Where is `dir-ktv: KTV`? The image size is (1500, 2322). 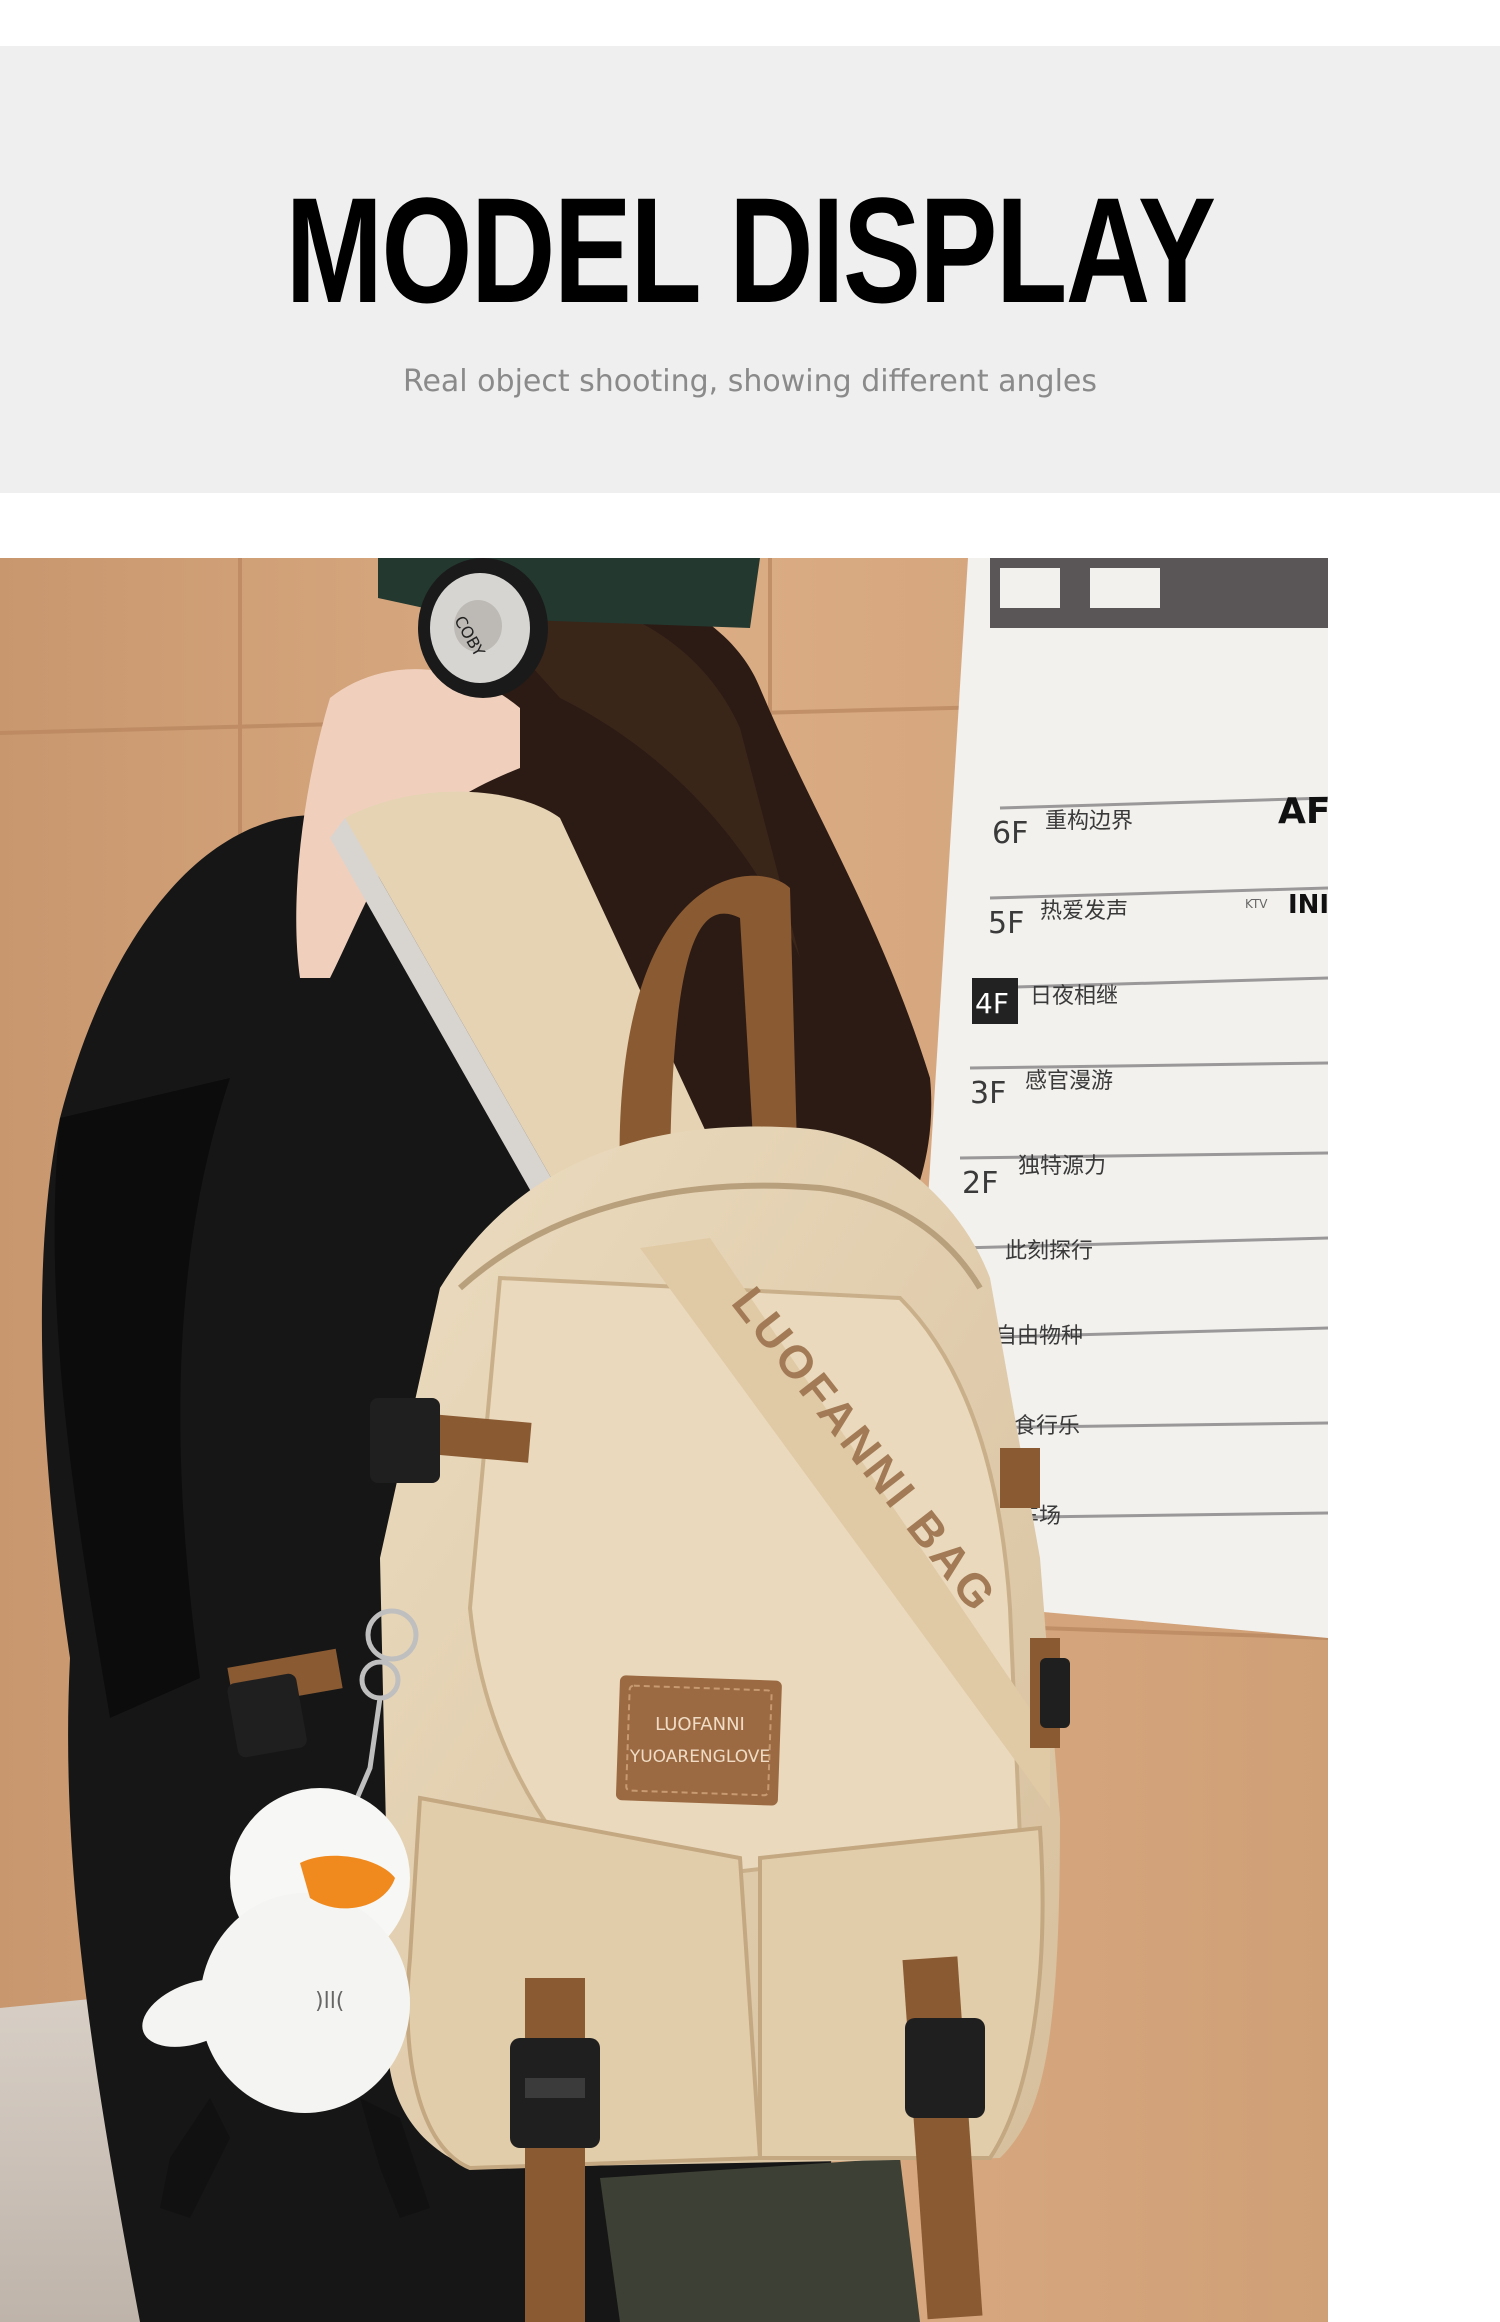
dir-ktv: KTV is located at coordinates (1256, 904).